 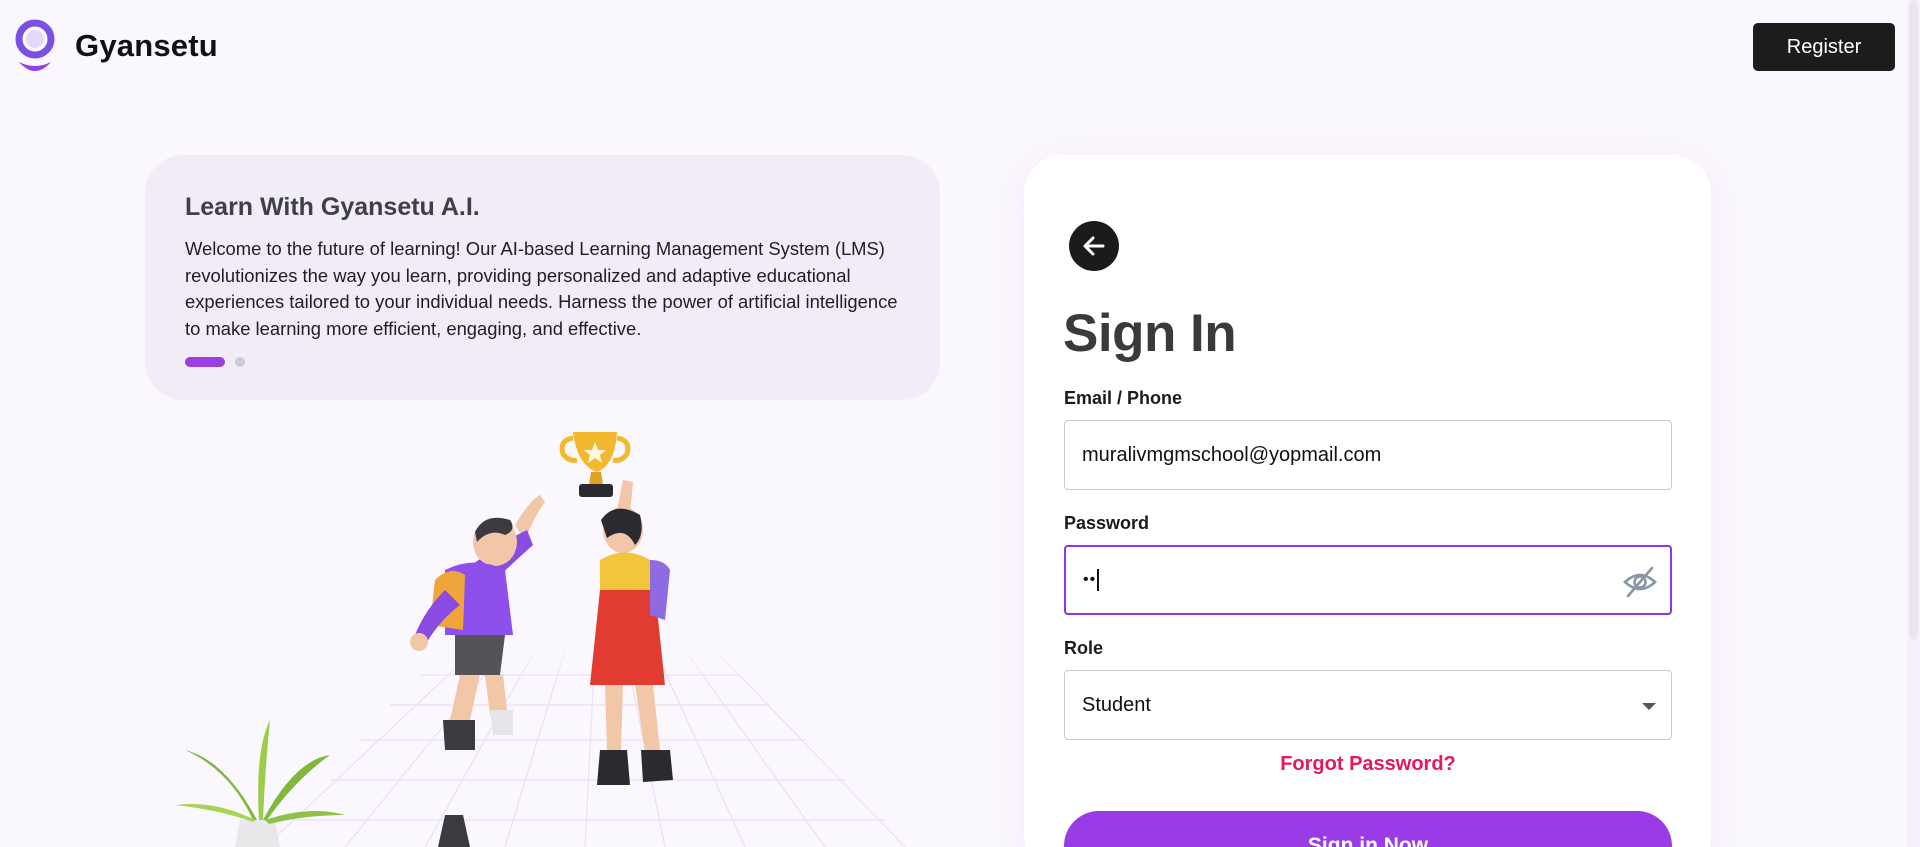 What do you see at coordinates (205, 362) in the screenshot?
I see `carousel-dot-active` at bounding box center [205, 362].